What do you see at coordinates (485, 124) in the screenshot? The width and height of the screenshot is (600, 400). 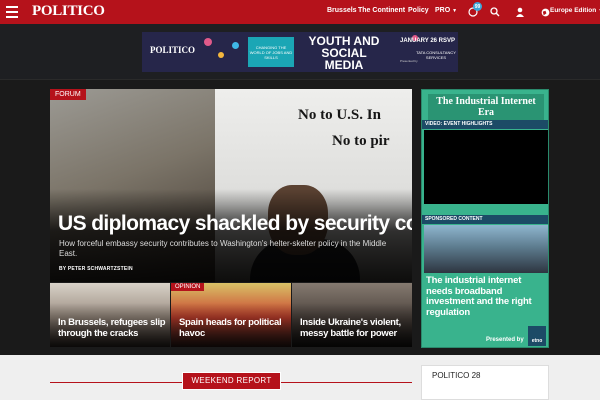 I see `video-label: VIDEO: EVENT HIGHLIGHTS` at bounding box center [485, 124].